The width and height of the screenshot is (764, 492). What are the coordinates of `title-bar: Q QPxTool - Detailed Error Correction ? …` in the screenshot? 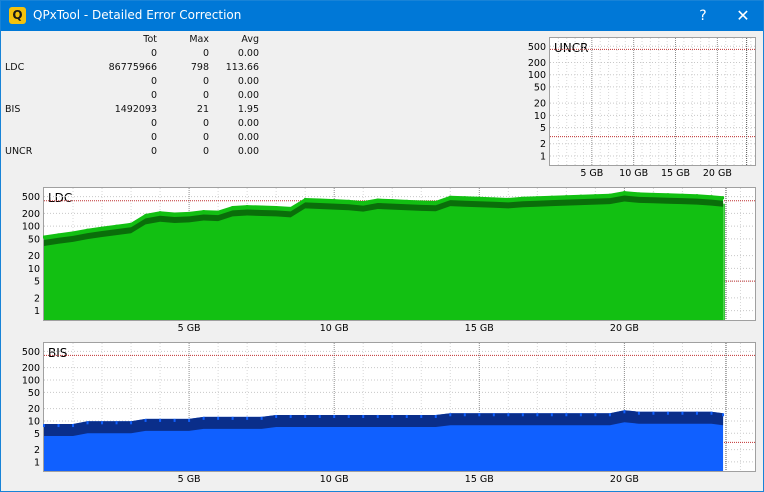 It's located at (382, 16).